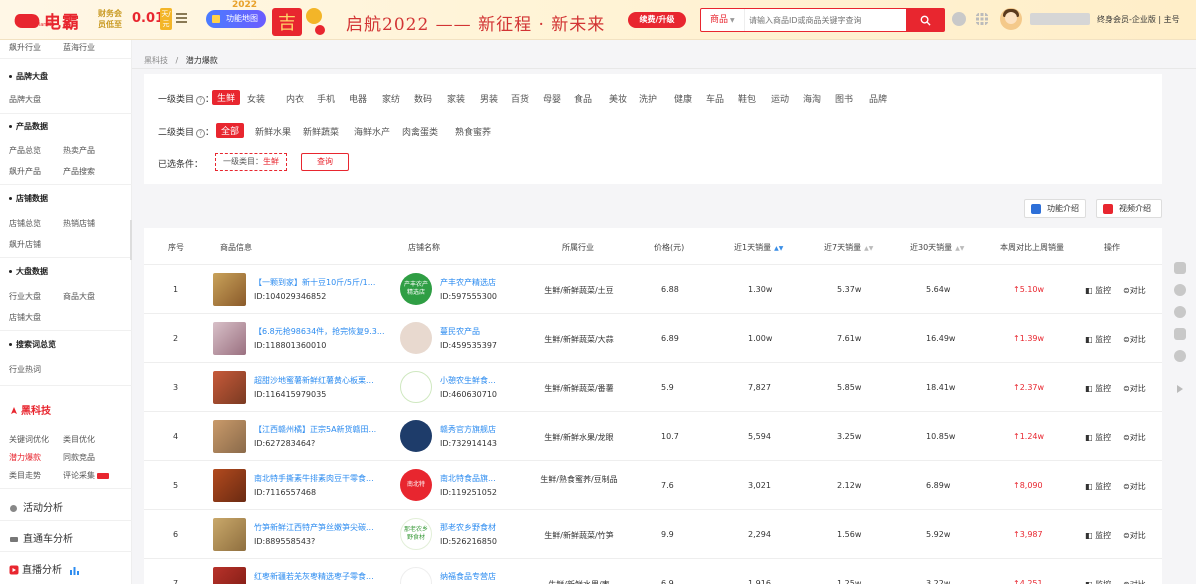 The width and height of the screenshot is (1196, 584). Describe the element at coordinates (236, 19) in the screenshot. I see `function-map-button: 功能地图` at that location.